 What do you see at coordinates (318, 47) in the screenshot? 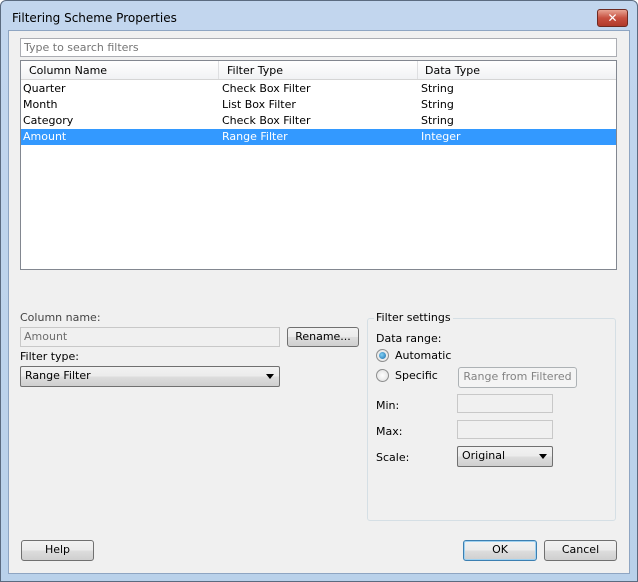
I see `search-filters-input` at bounding box center [318, 47].